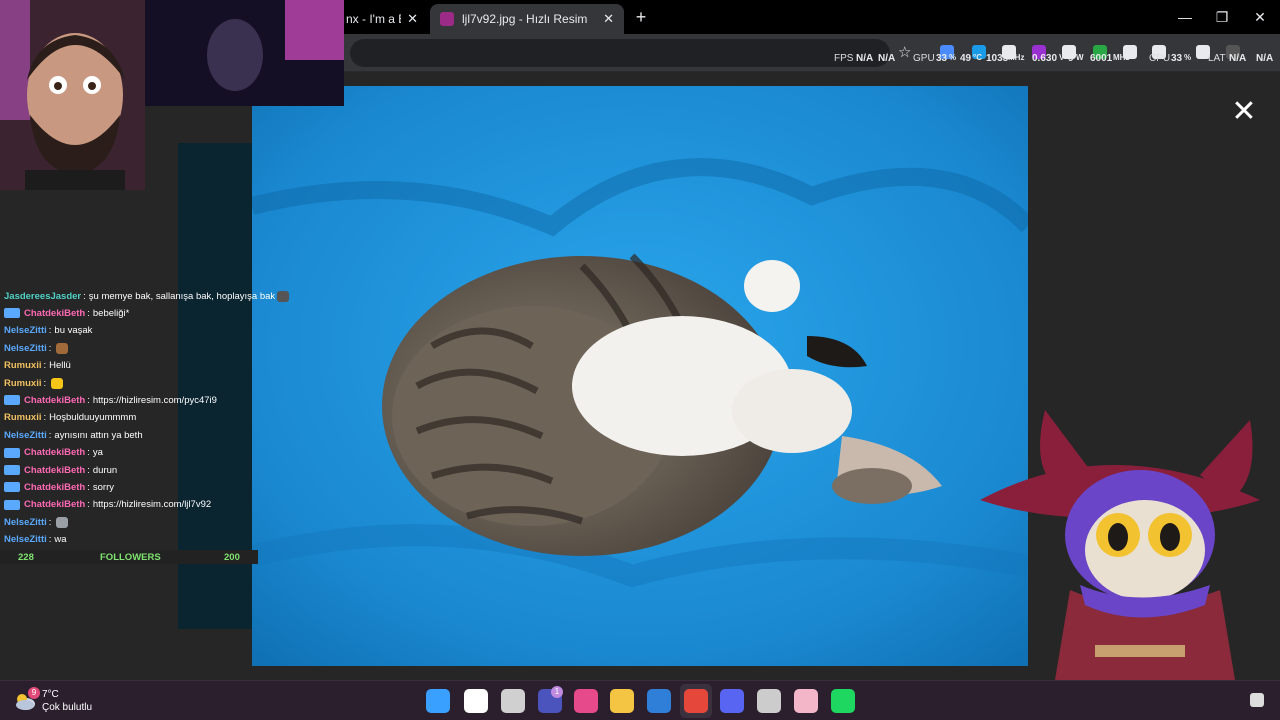  Describe the element at coordinates (103, 487) in the screenshot. I see `chat-text: sorry` at that location.